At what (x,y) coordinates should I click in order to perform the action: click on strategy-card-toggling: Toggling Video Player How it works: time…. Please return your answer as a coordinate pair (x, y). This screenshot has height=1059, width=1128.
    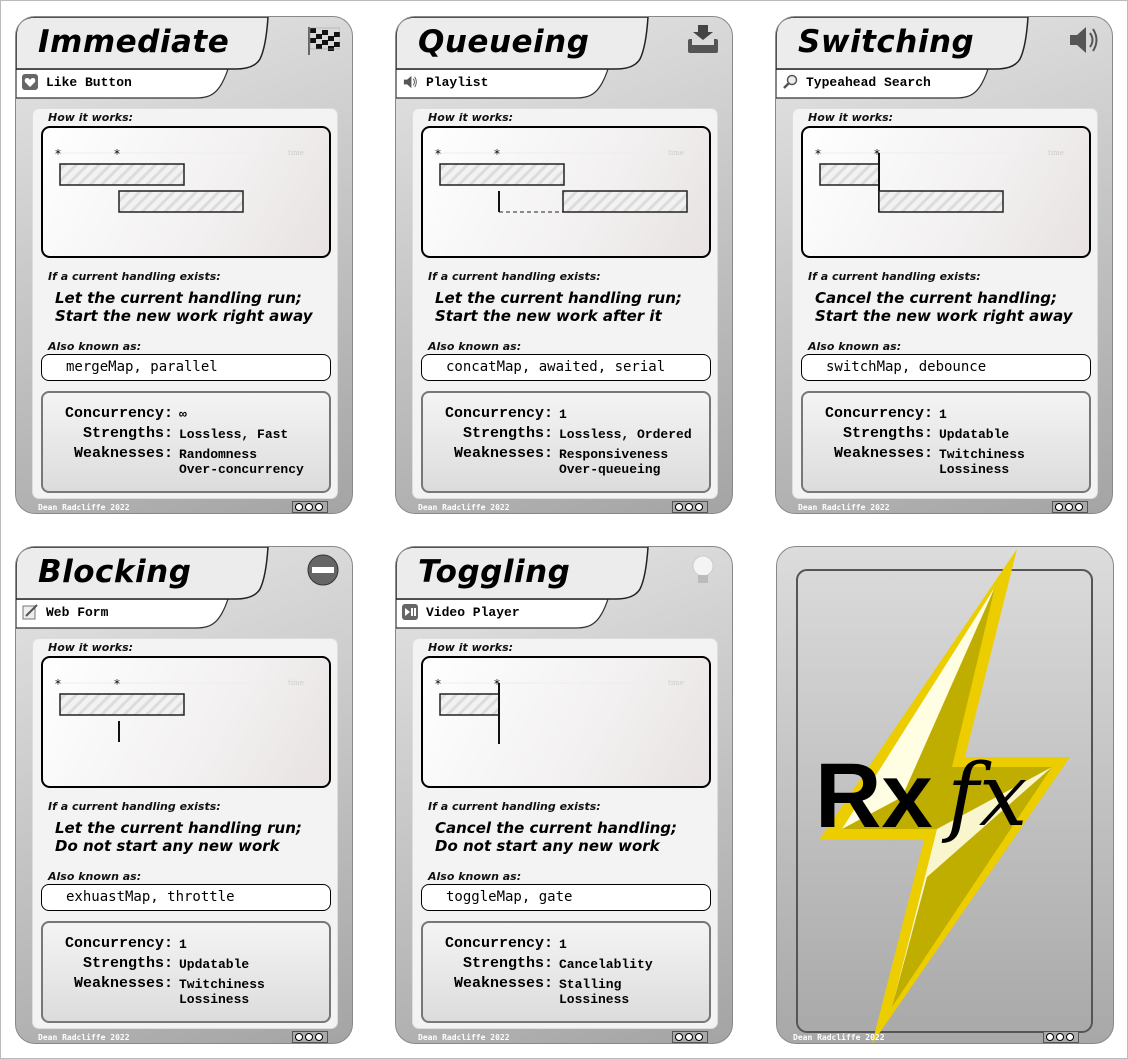
    Looking at the image, I should click on (564, 795).